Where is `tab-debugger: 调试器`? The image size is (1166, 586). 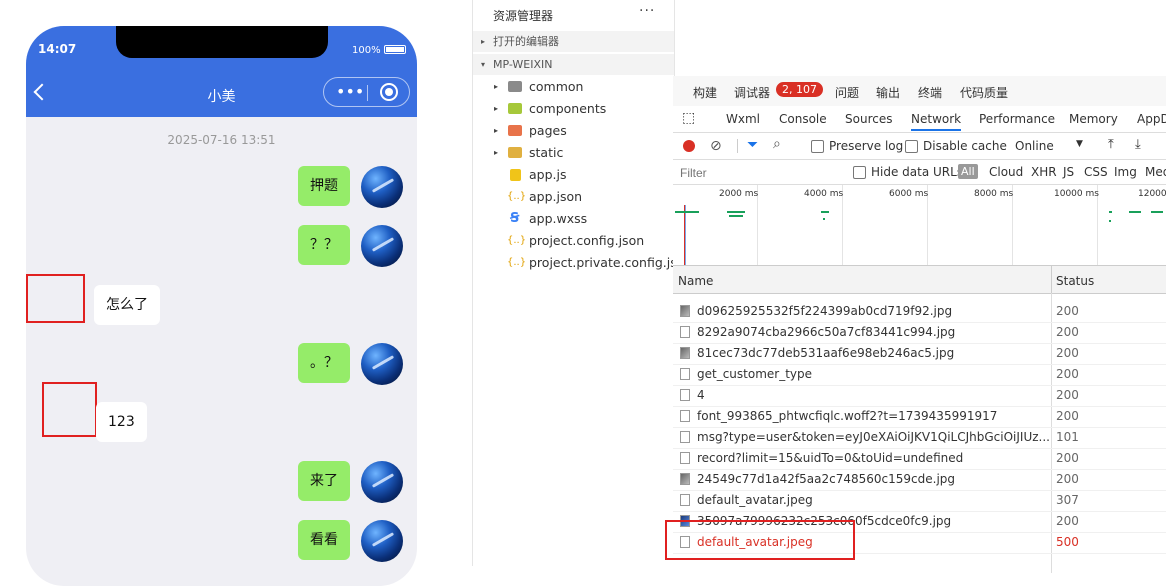 tab-debugger: 调试器 is located at coordinates (752, 92).